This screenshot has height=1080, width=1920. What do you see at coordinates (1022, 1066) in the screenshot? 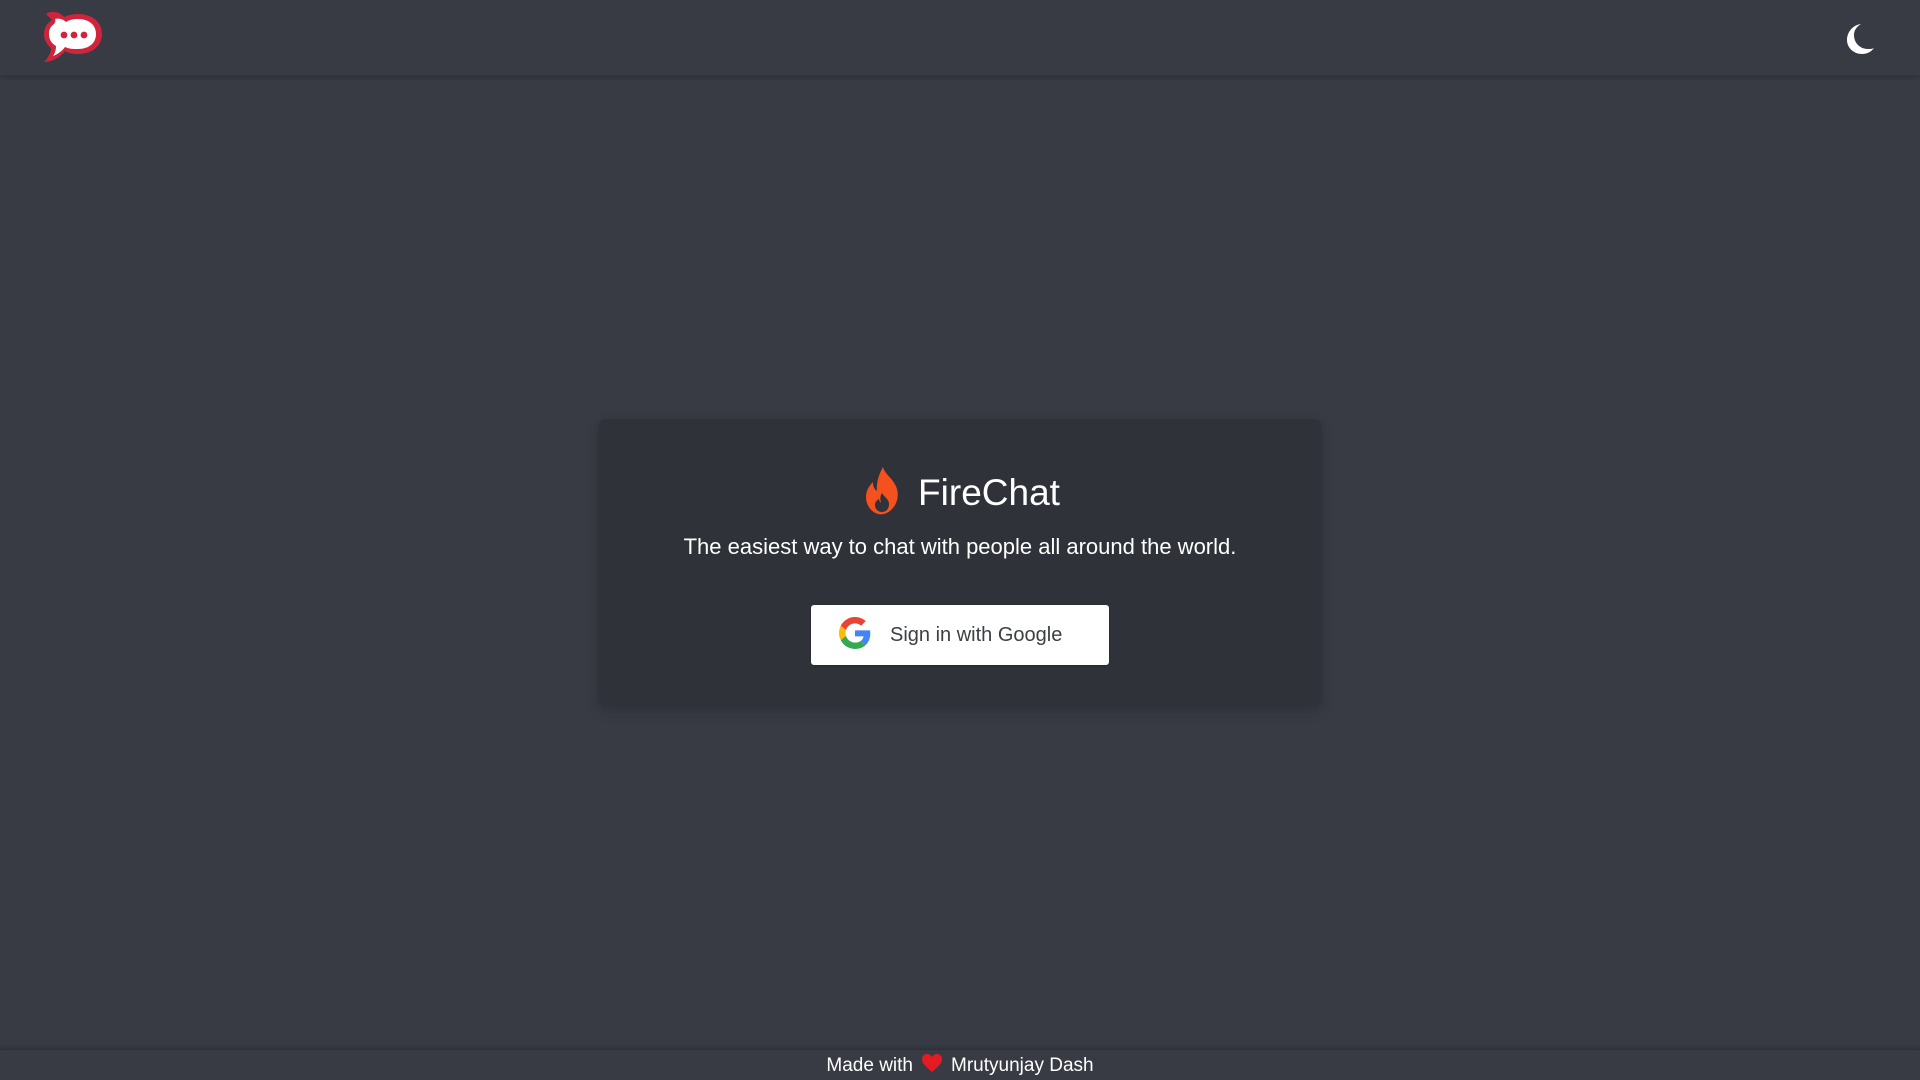
I see `footer-author-link: Mrutyunjay Dash` at bounding box center [1022, 1066].